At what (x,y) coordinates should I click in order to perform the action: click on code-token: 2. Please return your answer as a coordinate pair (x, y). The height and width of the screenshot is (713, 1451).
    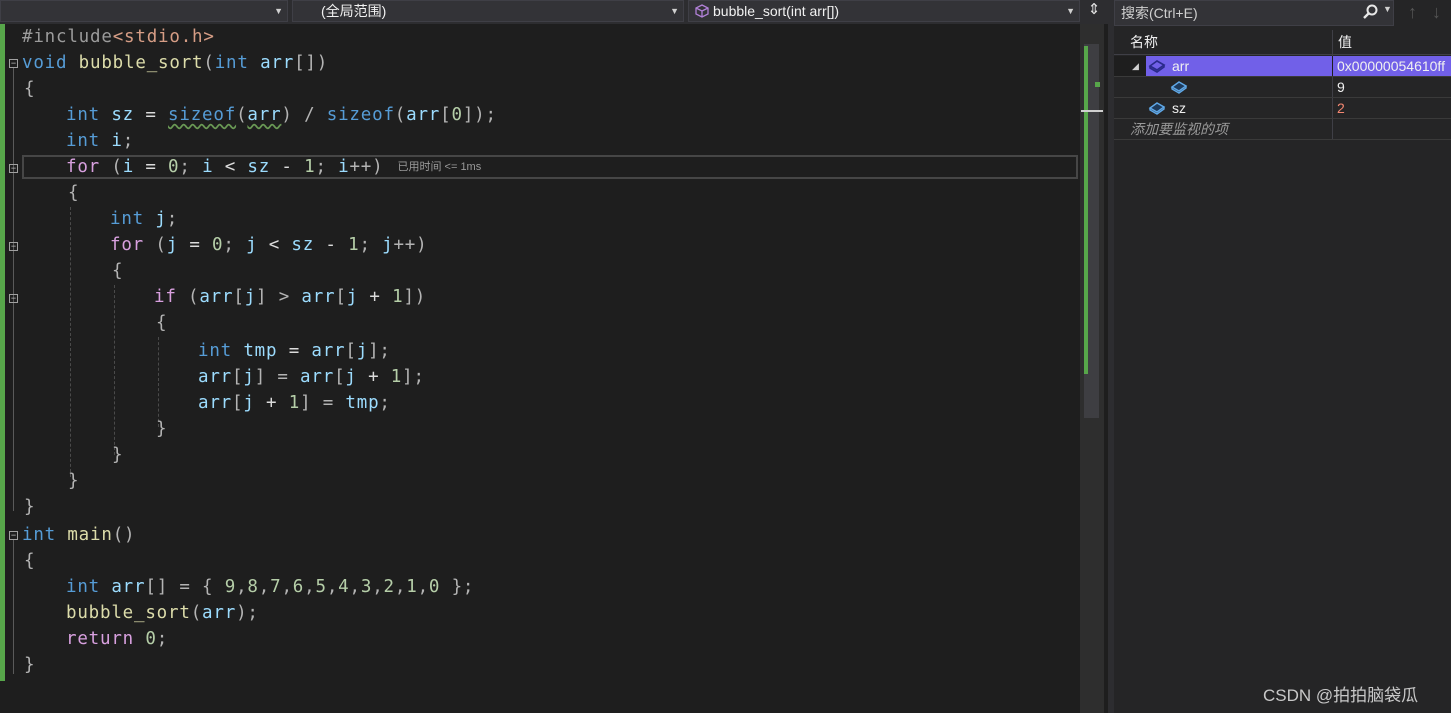
    Looking at the image, I should click on (389, 587).